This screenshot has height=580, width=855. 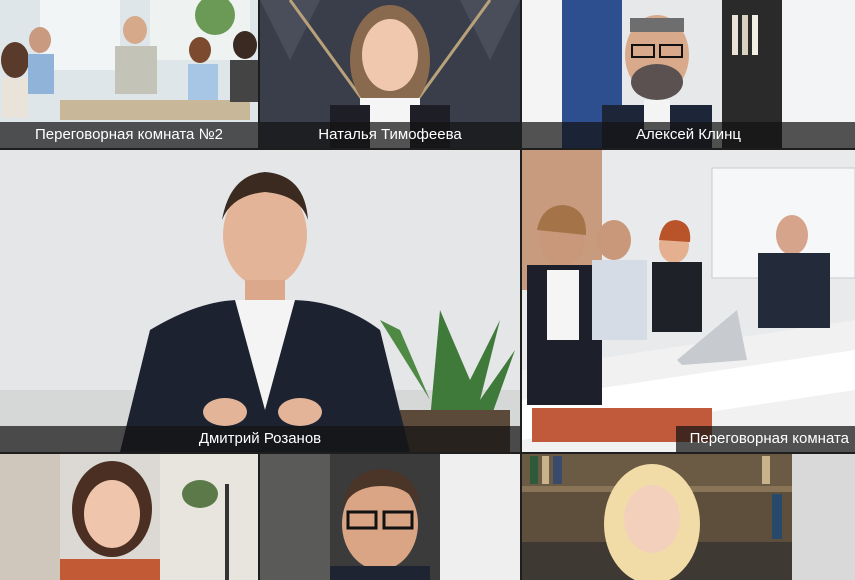 I want to click on video-tile-alexey: Алексей Клинц, so click(x=688, y=74).